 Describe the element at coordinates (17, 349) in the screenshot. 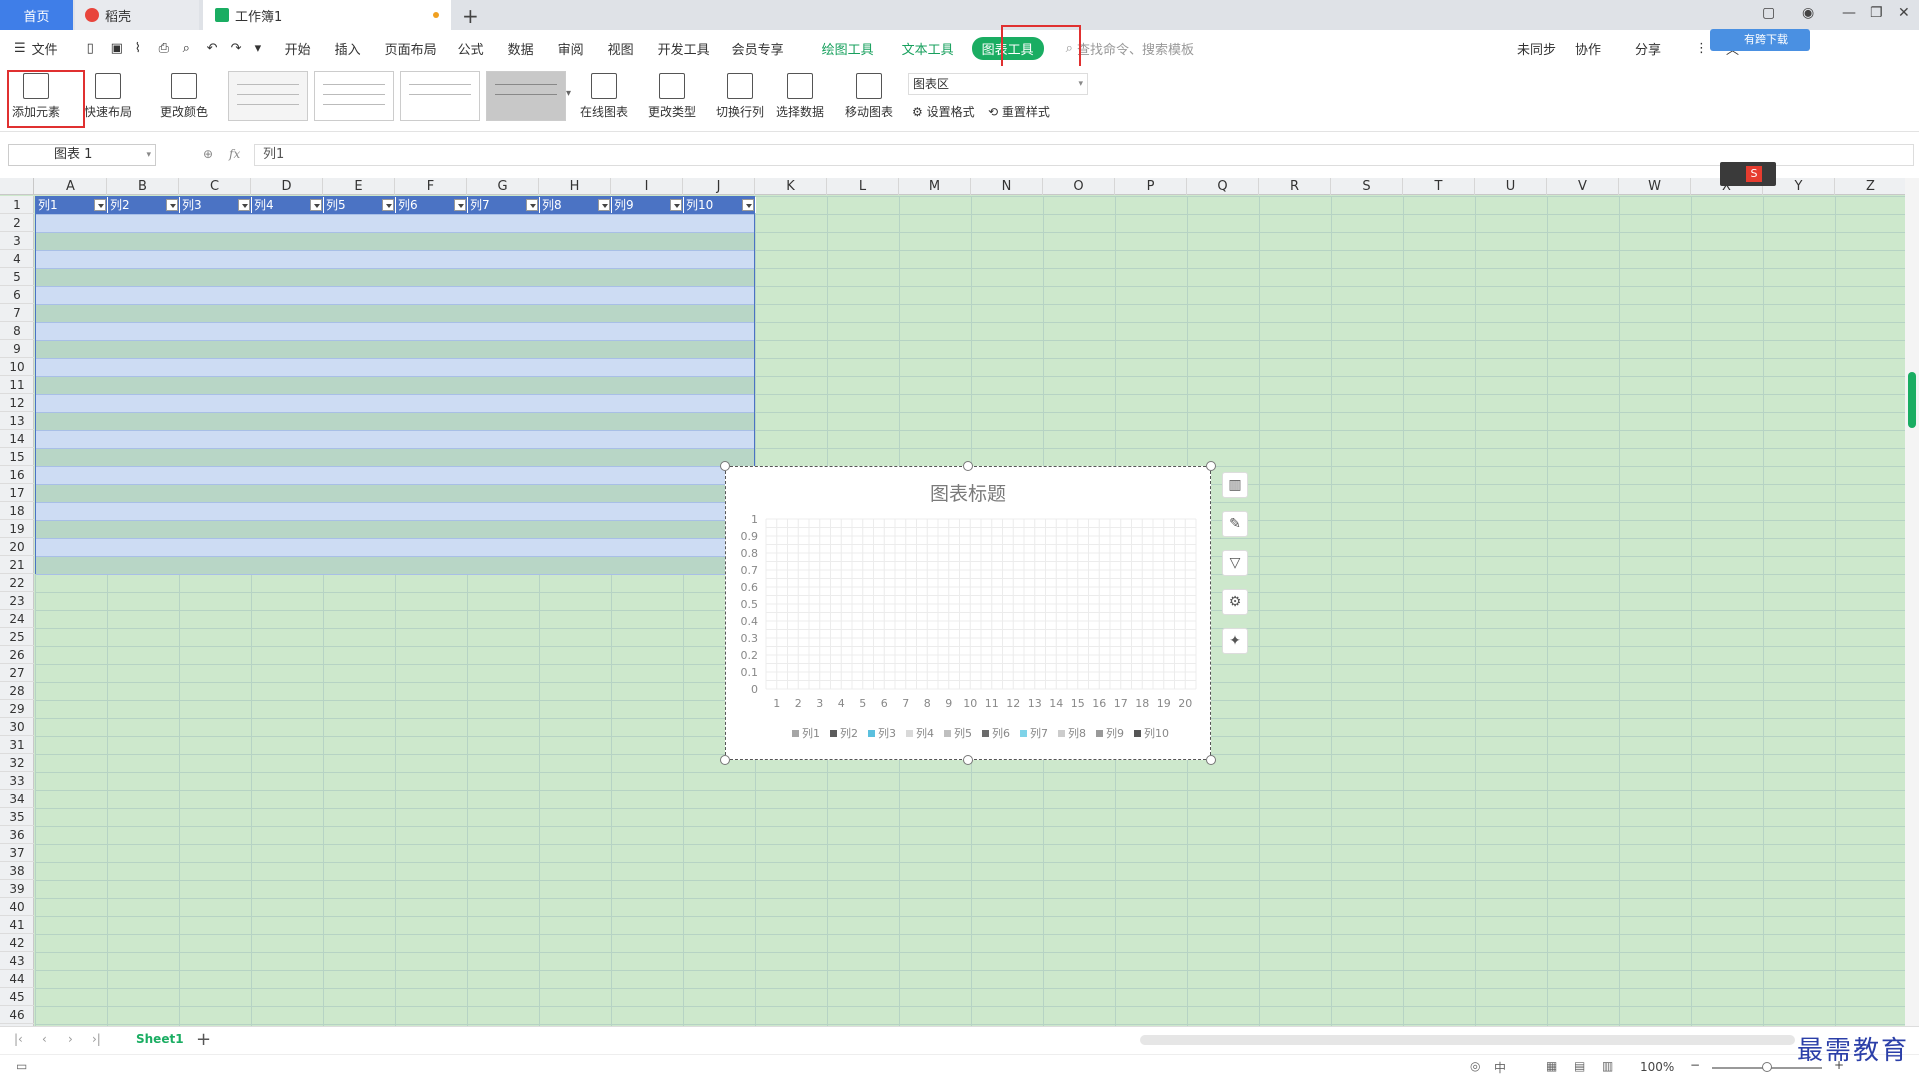

I see `row-header-9: 9` at that location.